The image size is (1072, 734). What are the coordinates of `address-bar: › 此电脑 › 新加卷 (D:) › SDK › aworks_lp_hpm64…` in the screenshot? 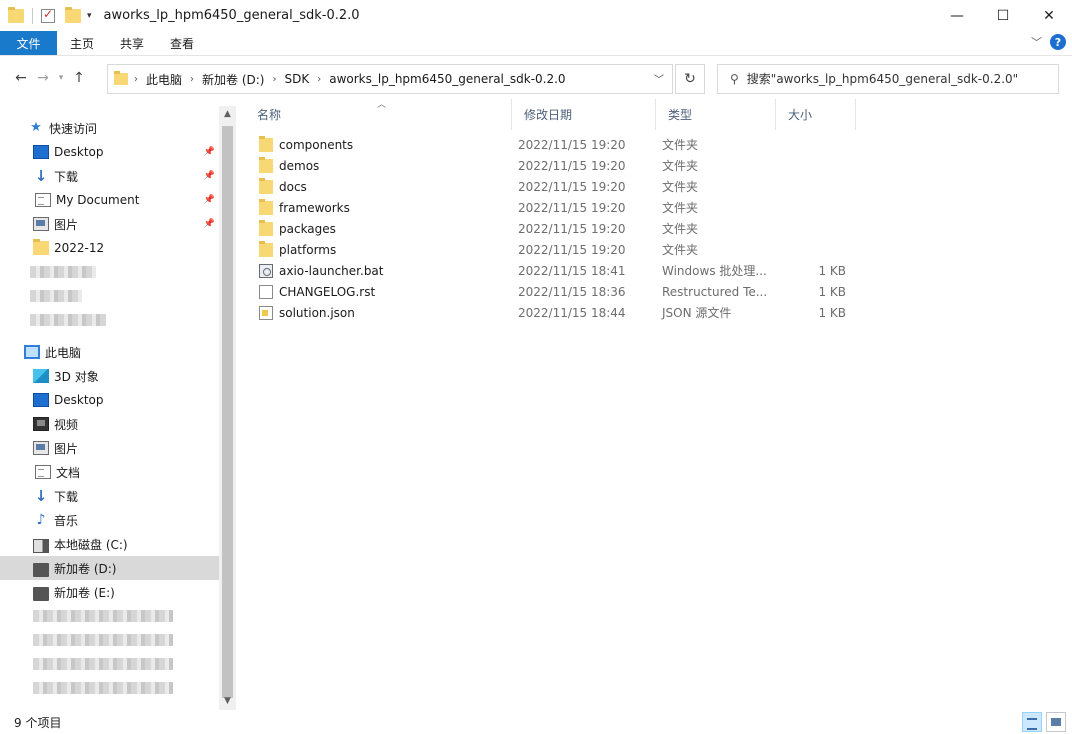 It's located at (390, 79).